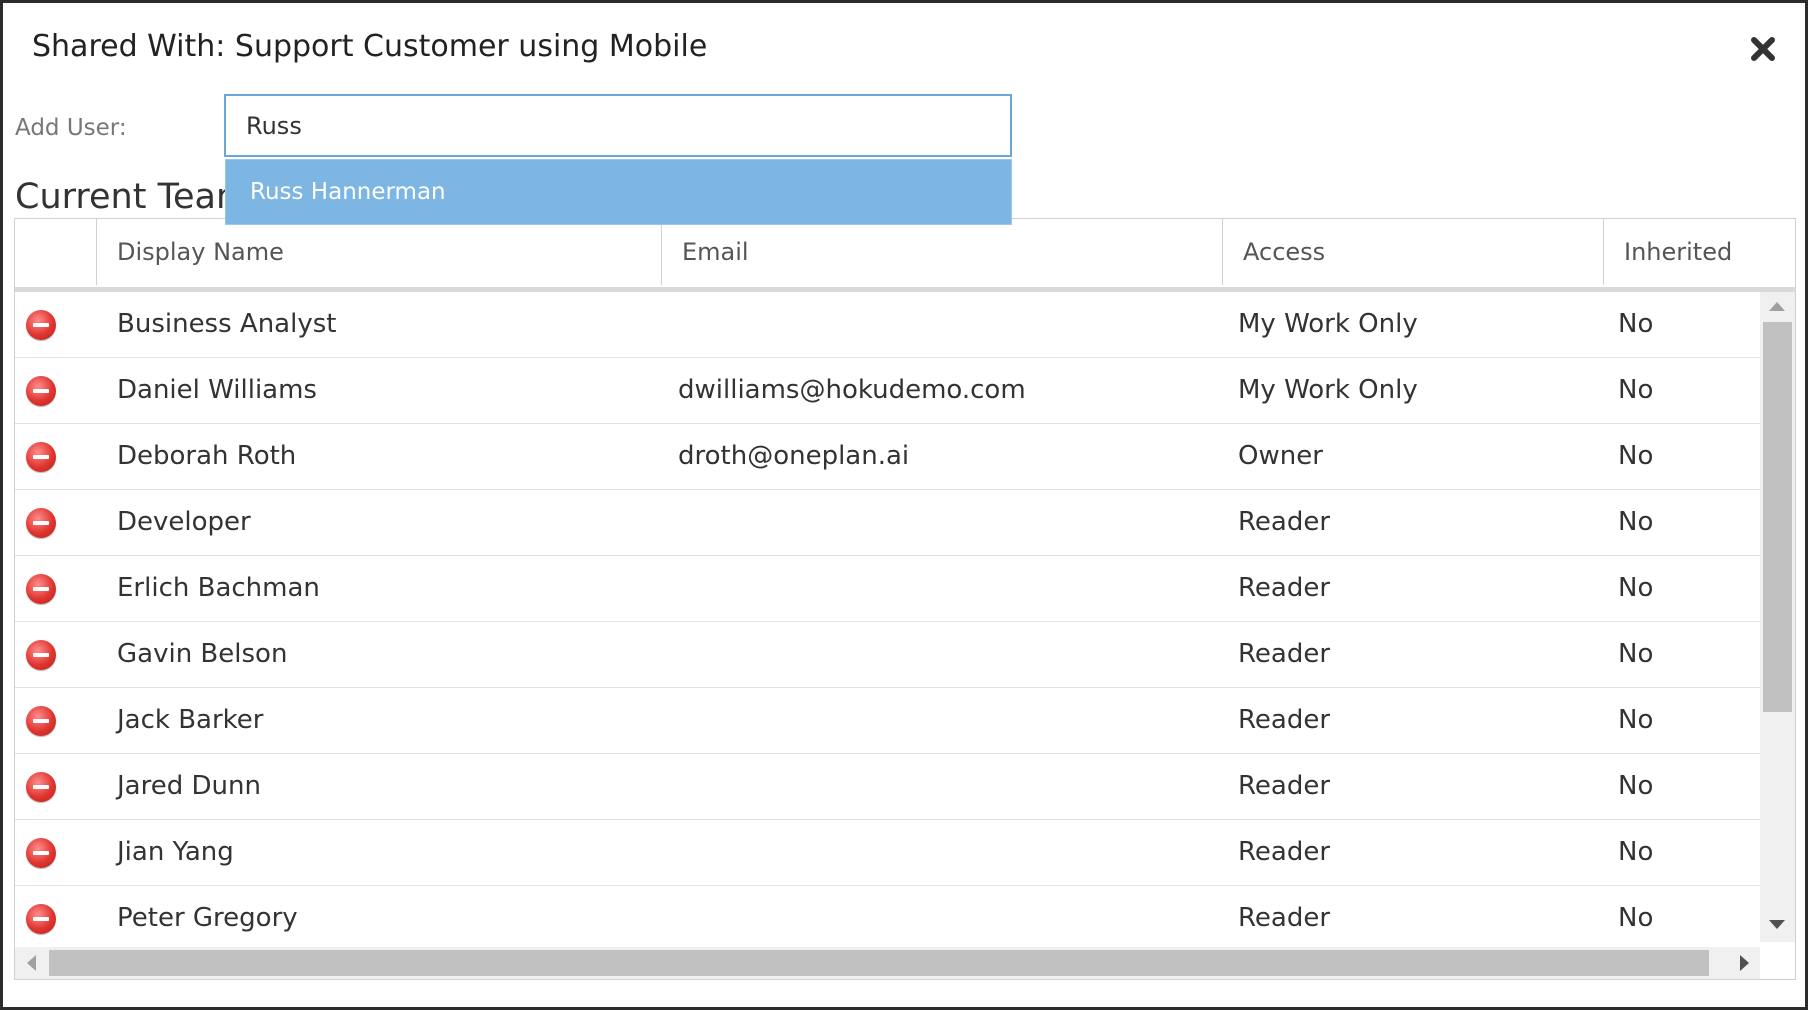 The width and height of the screenshot is (1808, 1010). What do you see at coordinates (887, 853) in the screenshot?
I see `table-row: Jian Yang Reader No` at bounding box center [887, 853].